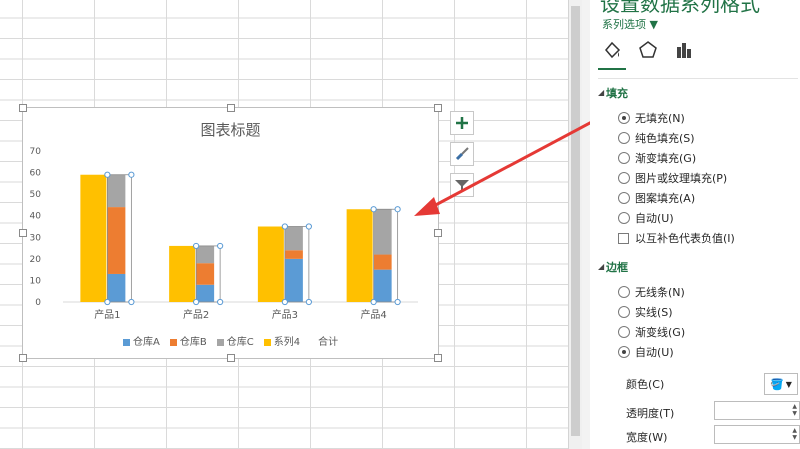 The height and width of the screenshot is (449, 800). I want to click on color-label: 颜色(C), so click(645, 384).